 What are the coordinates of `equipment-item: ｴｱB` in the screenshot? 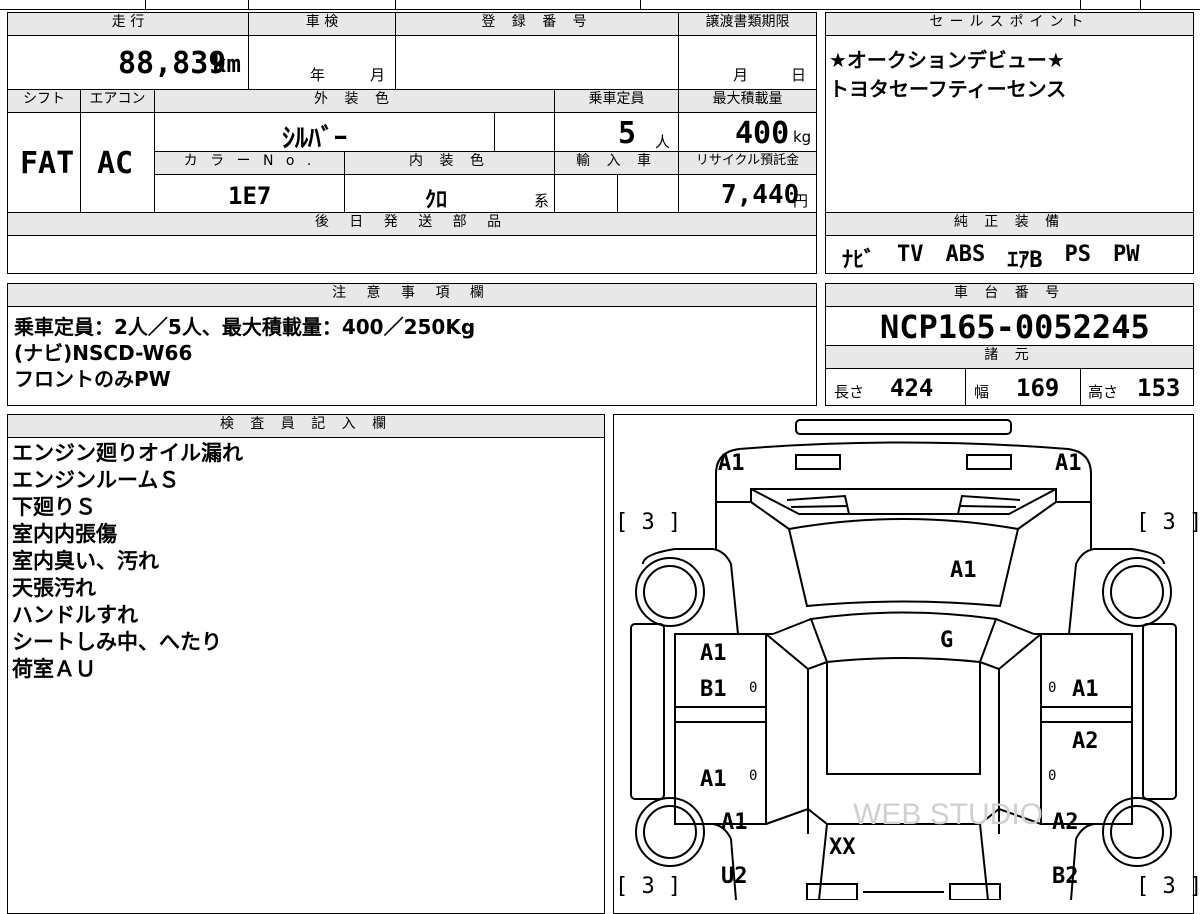 It's located at (1025, 260).